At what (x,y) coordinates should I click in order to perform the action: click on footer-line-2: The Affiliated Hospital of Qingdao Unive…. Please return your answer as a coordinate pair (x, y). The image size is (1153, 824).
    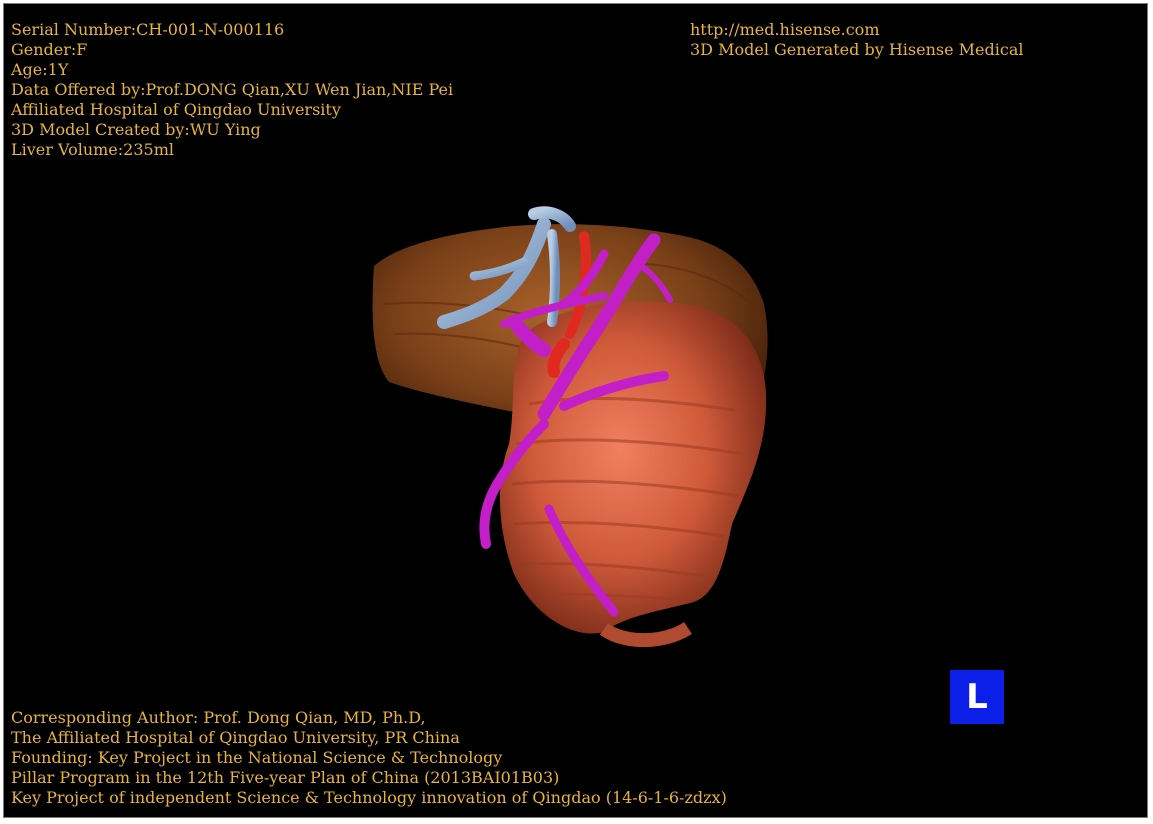
    Looking at the image, I should click on (235, 737).